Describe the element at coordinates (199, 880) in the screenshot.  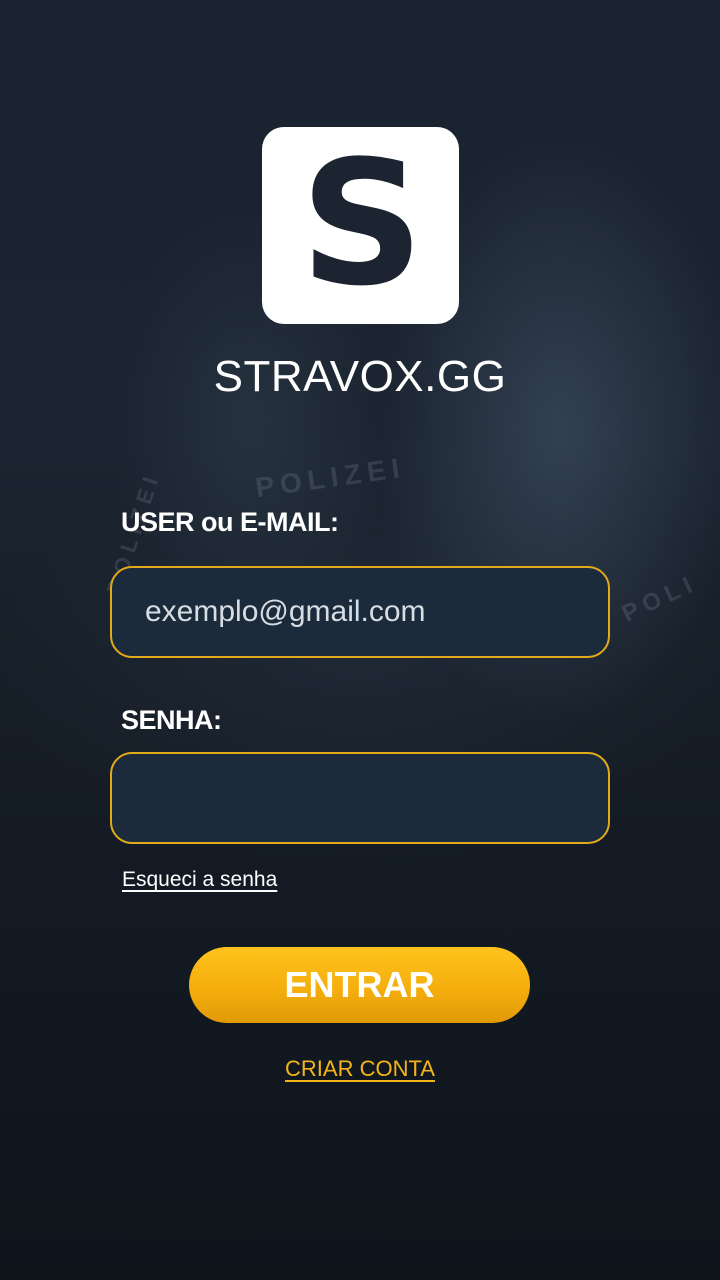
I see `forgot-password-link: Esqueci a senha` at that location.